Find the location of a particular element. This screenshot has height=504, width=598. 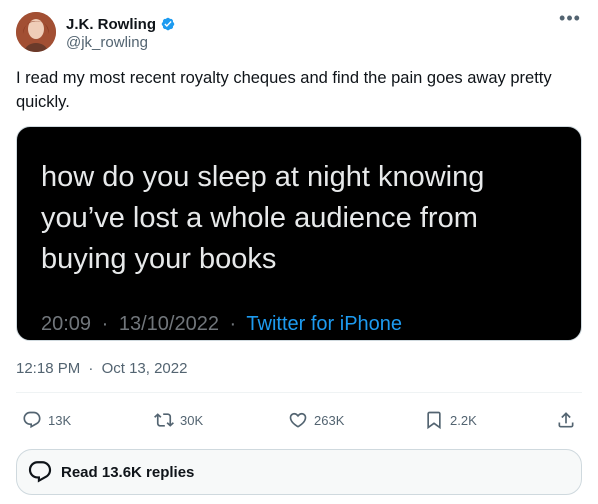

divider is located at coordinates (299, 392).